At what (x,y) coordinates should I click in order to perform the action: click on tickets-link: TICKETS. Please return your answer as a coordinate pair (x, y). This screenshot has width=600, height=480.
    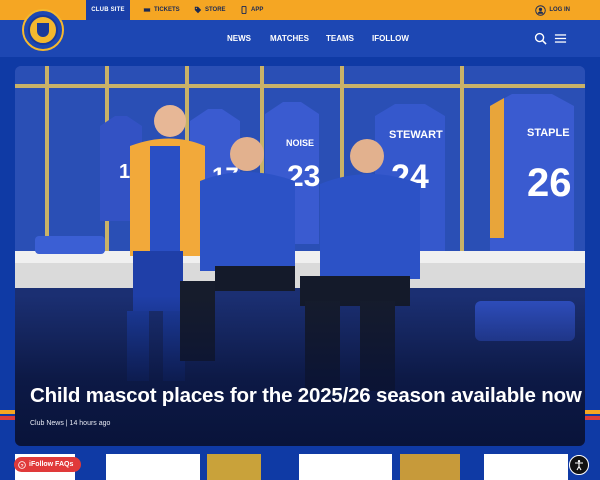
    Looking at the image, I should click on (161, 10).